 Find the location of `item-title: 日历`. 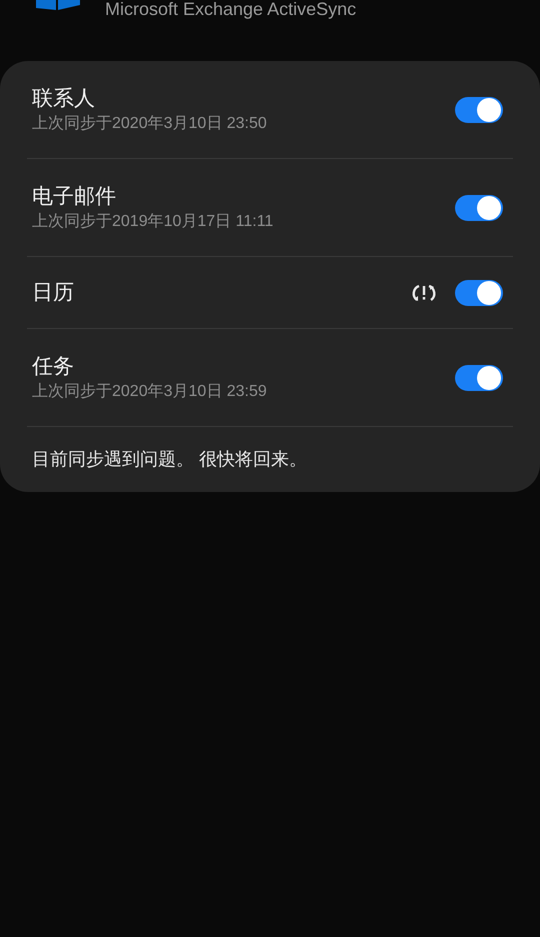

item-title: 日历 is located at coordinates (53, 293).